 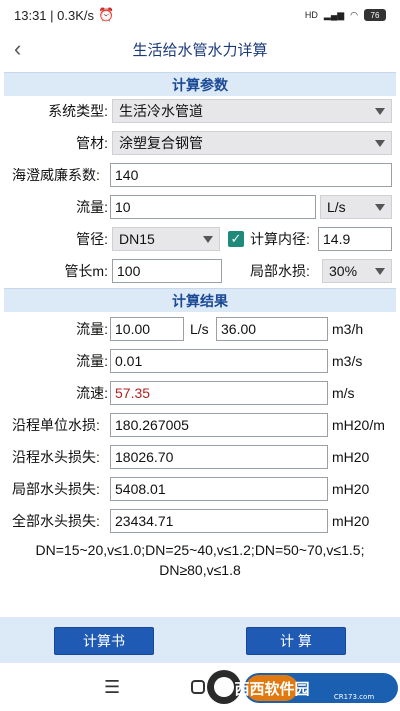 What do you see at coordinates (200, 84) in the screenshot?
I see `params-header: 计算参数` at bounding box center [200, 84].